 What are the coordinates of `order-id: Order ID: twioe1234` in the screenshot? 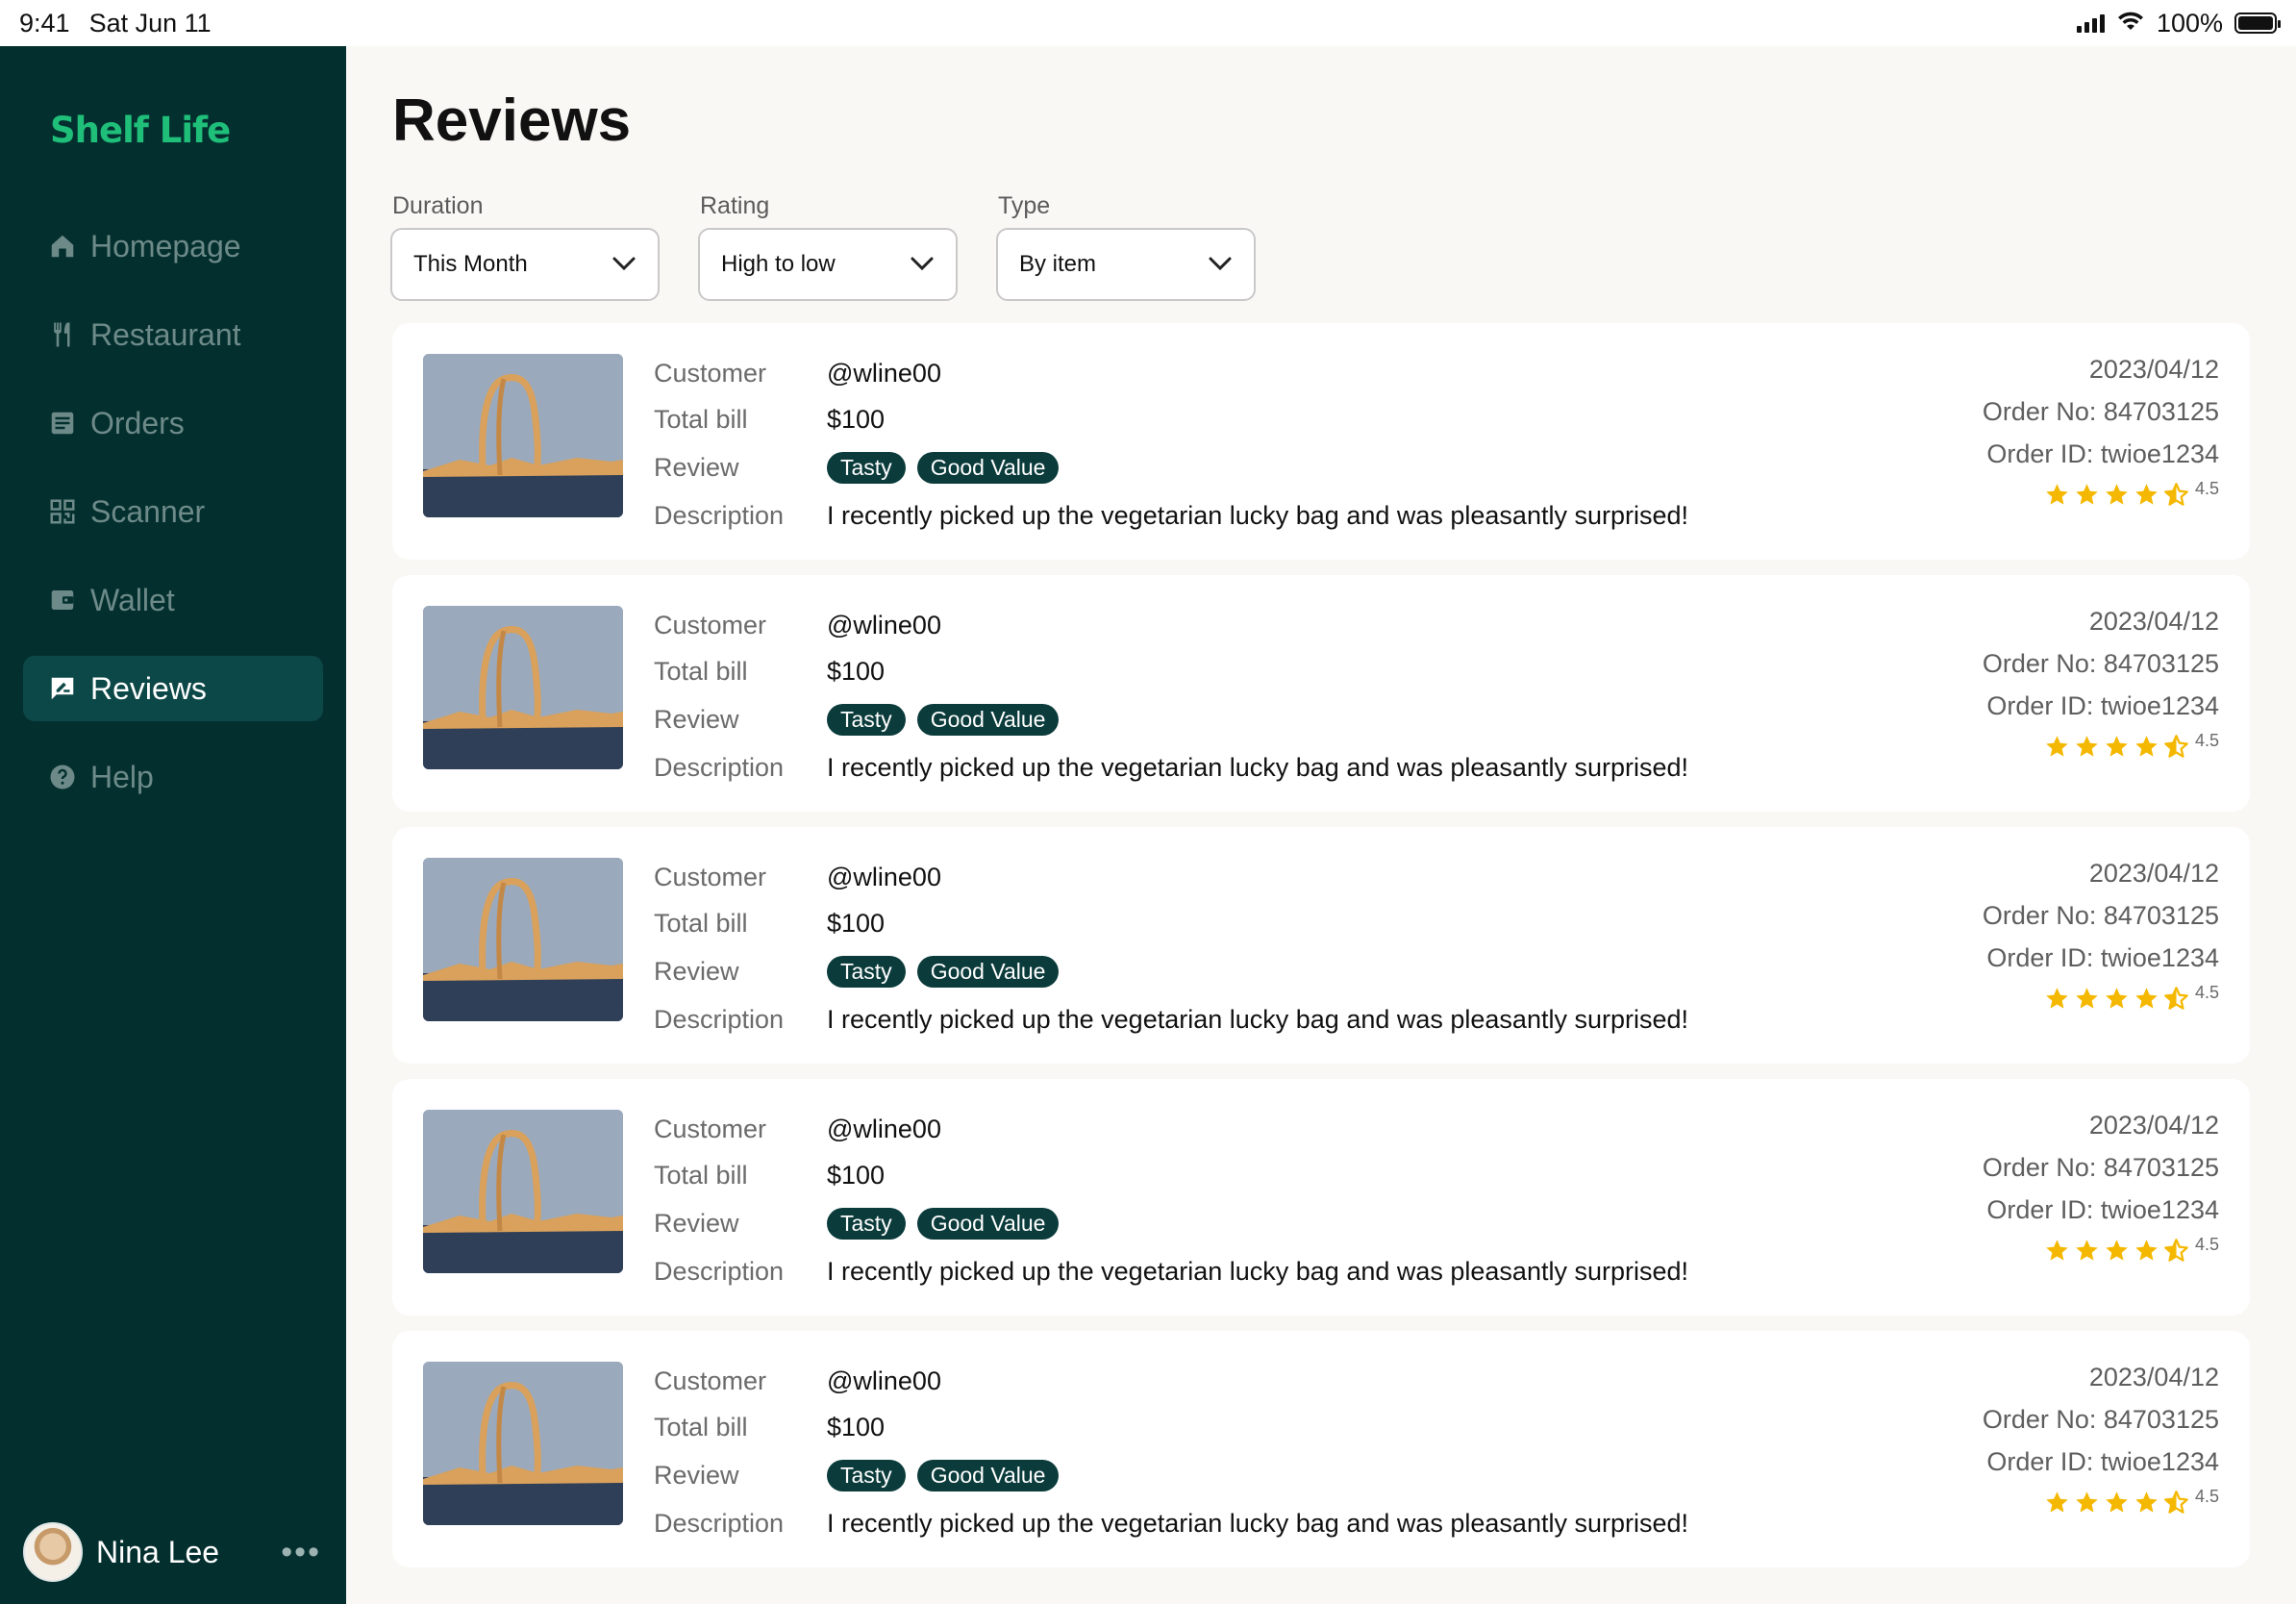 It's located at (2102, 705).